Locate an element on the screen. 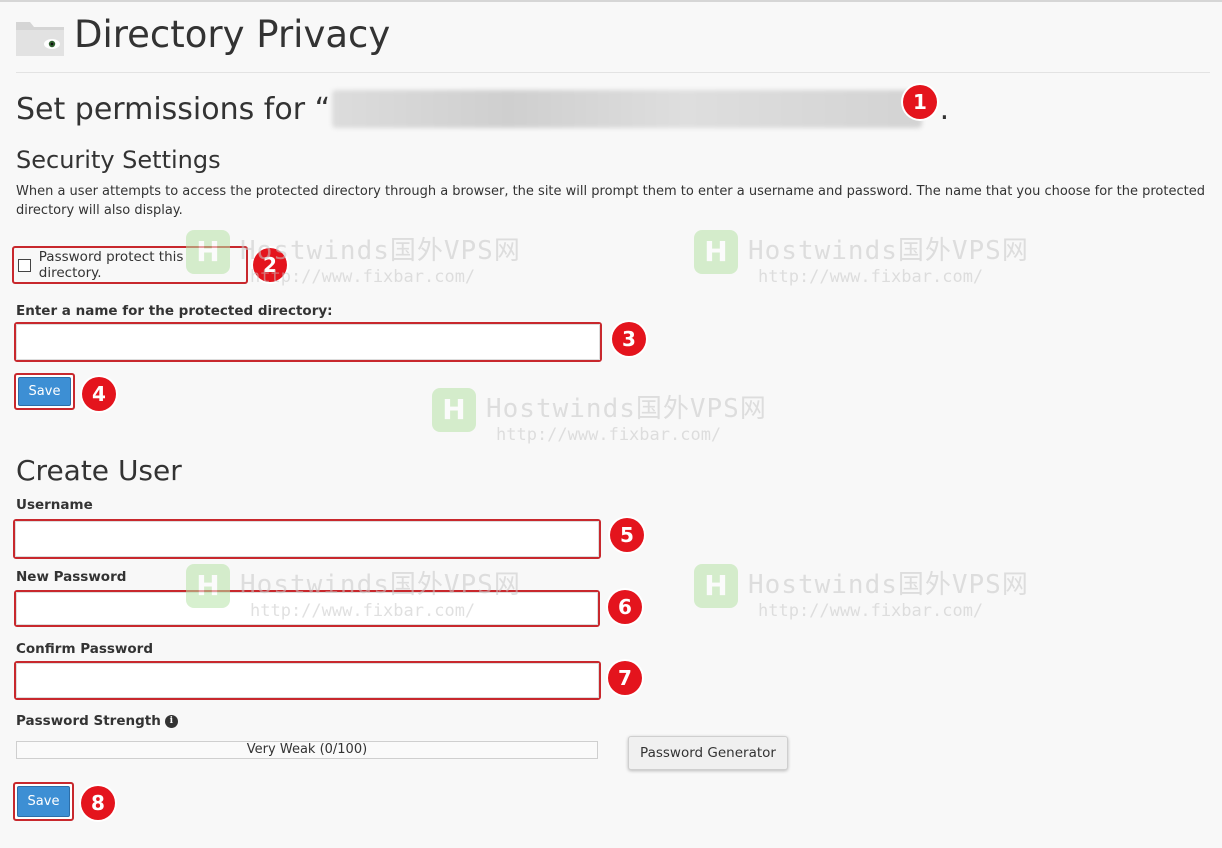 The width and height of the screenshot is (1222, 848). security-settings-heading: Security Settings is located at coordinates (118, 160).